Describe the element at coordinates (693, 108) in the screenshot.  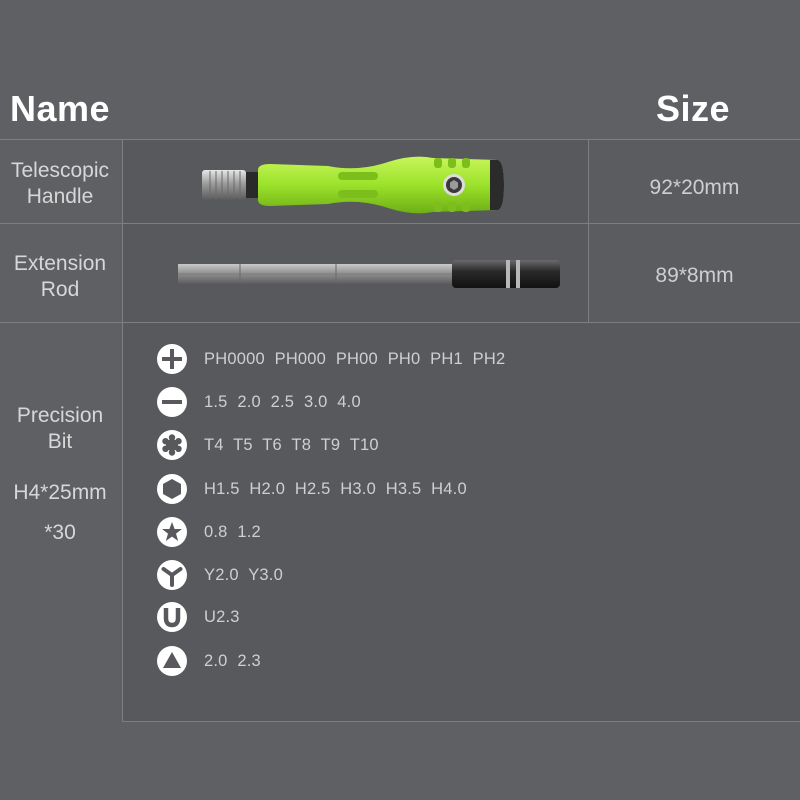
I see `size-header: Size` at that location.